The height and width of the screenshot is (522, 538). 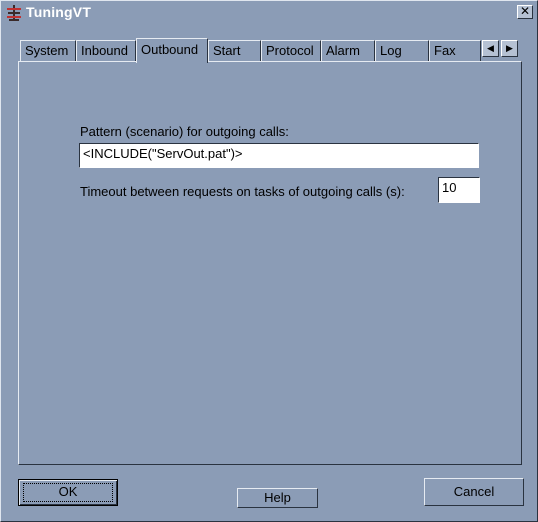 What do you see at coordinates (490, 48) in the screenshot?
I see `scroll-left-icon: ◀` at bounding box center [490, 48].